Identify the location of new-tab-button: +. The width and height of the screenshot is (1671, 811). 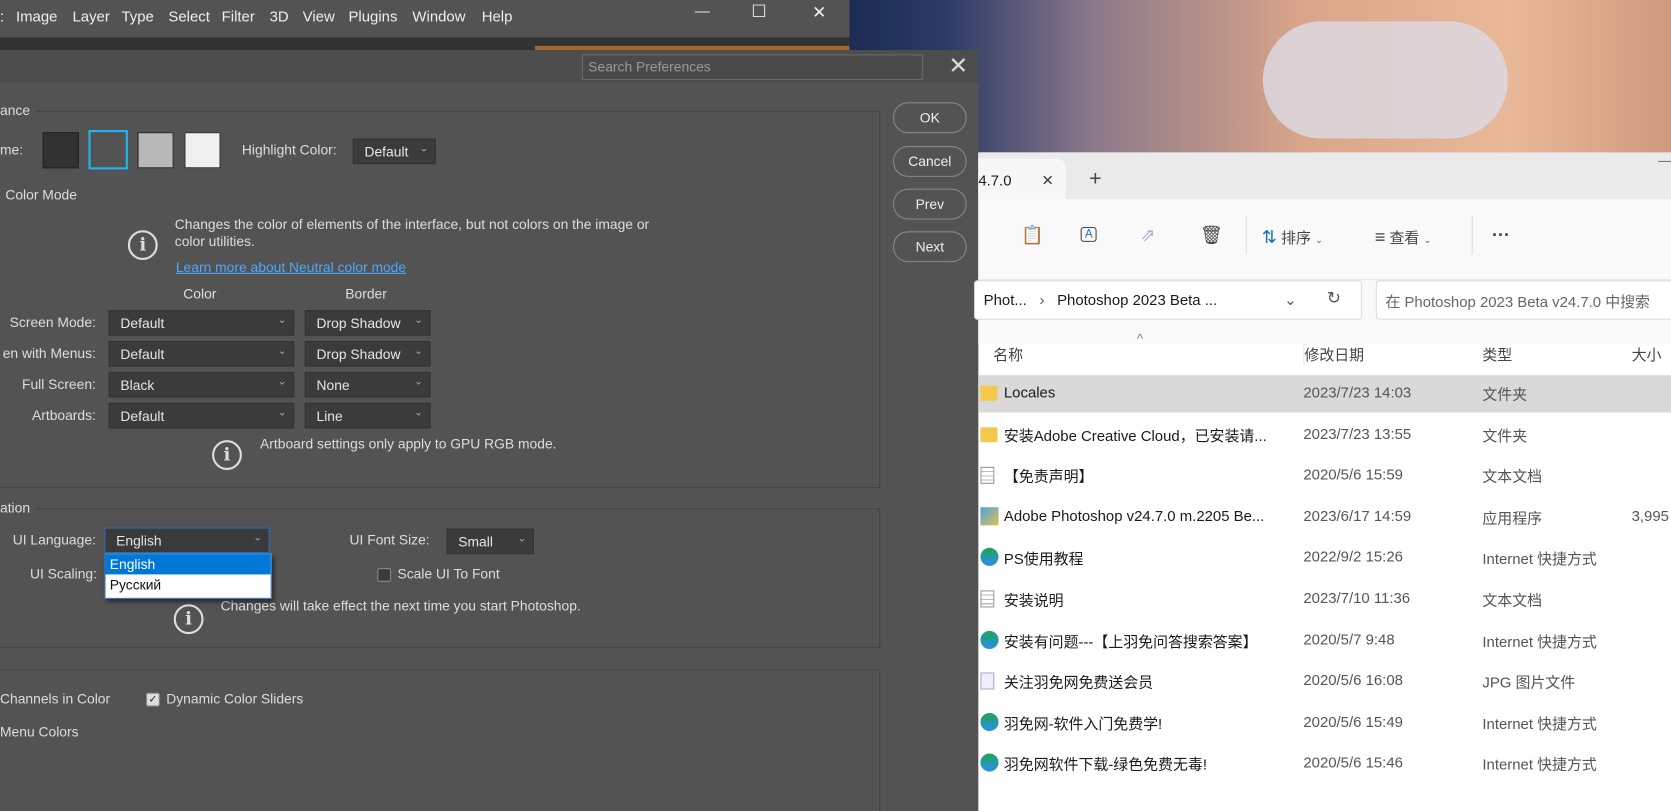
(1095, 179).